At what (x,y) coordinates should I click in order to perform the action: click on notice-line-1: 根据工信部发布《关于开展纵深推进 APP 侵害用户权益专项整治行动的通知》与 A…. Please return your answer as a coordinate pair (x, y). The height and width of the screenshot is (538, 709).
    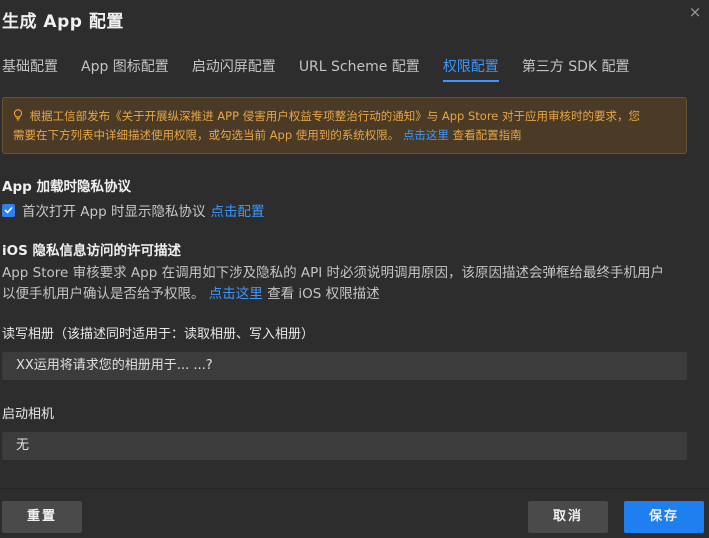
    Looking at the image, I should click on (344, 116).